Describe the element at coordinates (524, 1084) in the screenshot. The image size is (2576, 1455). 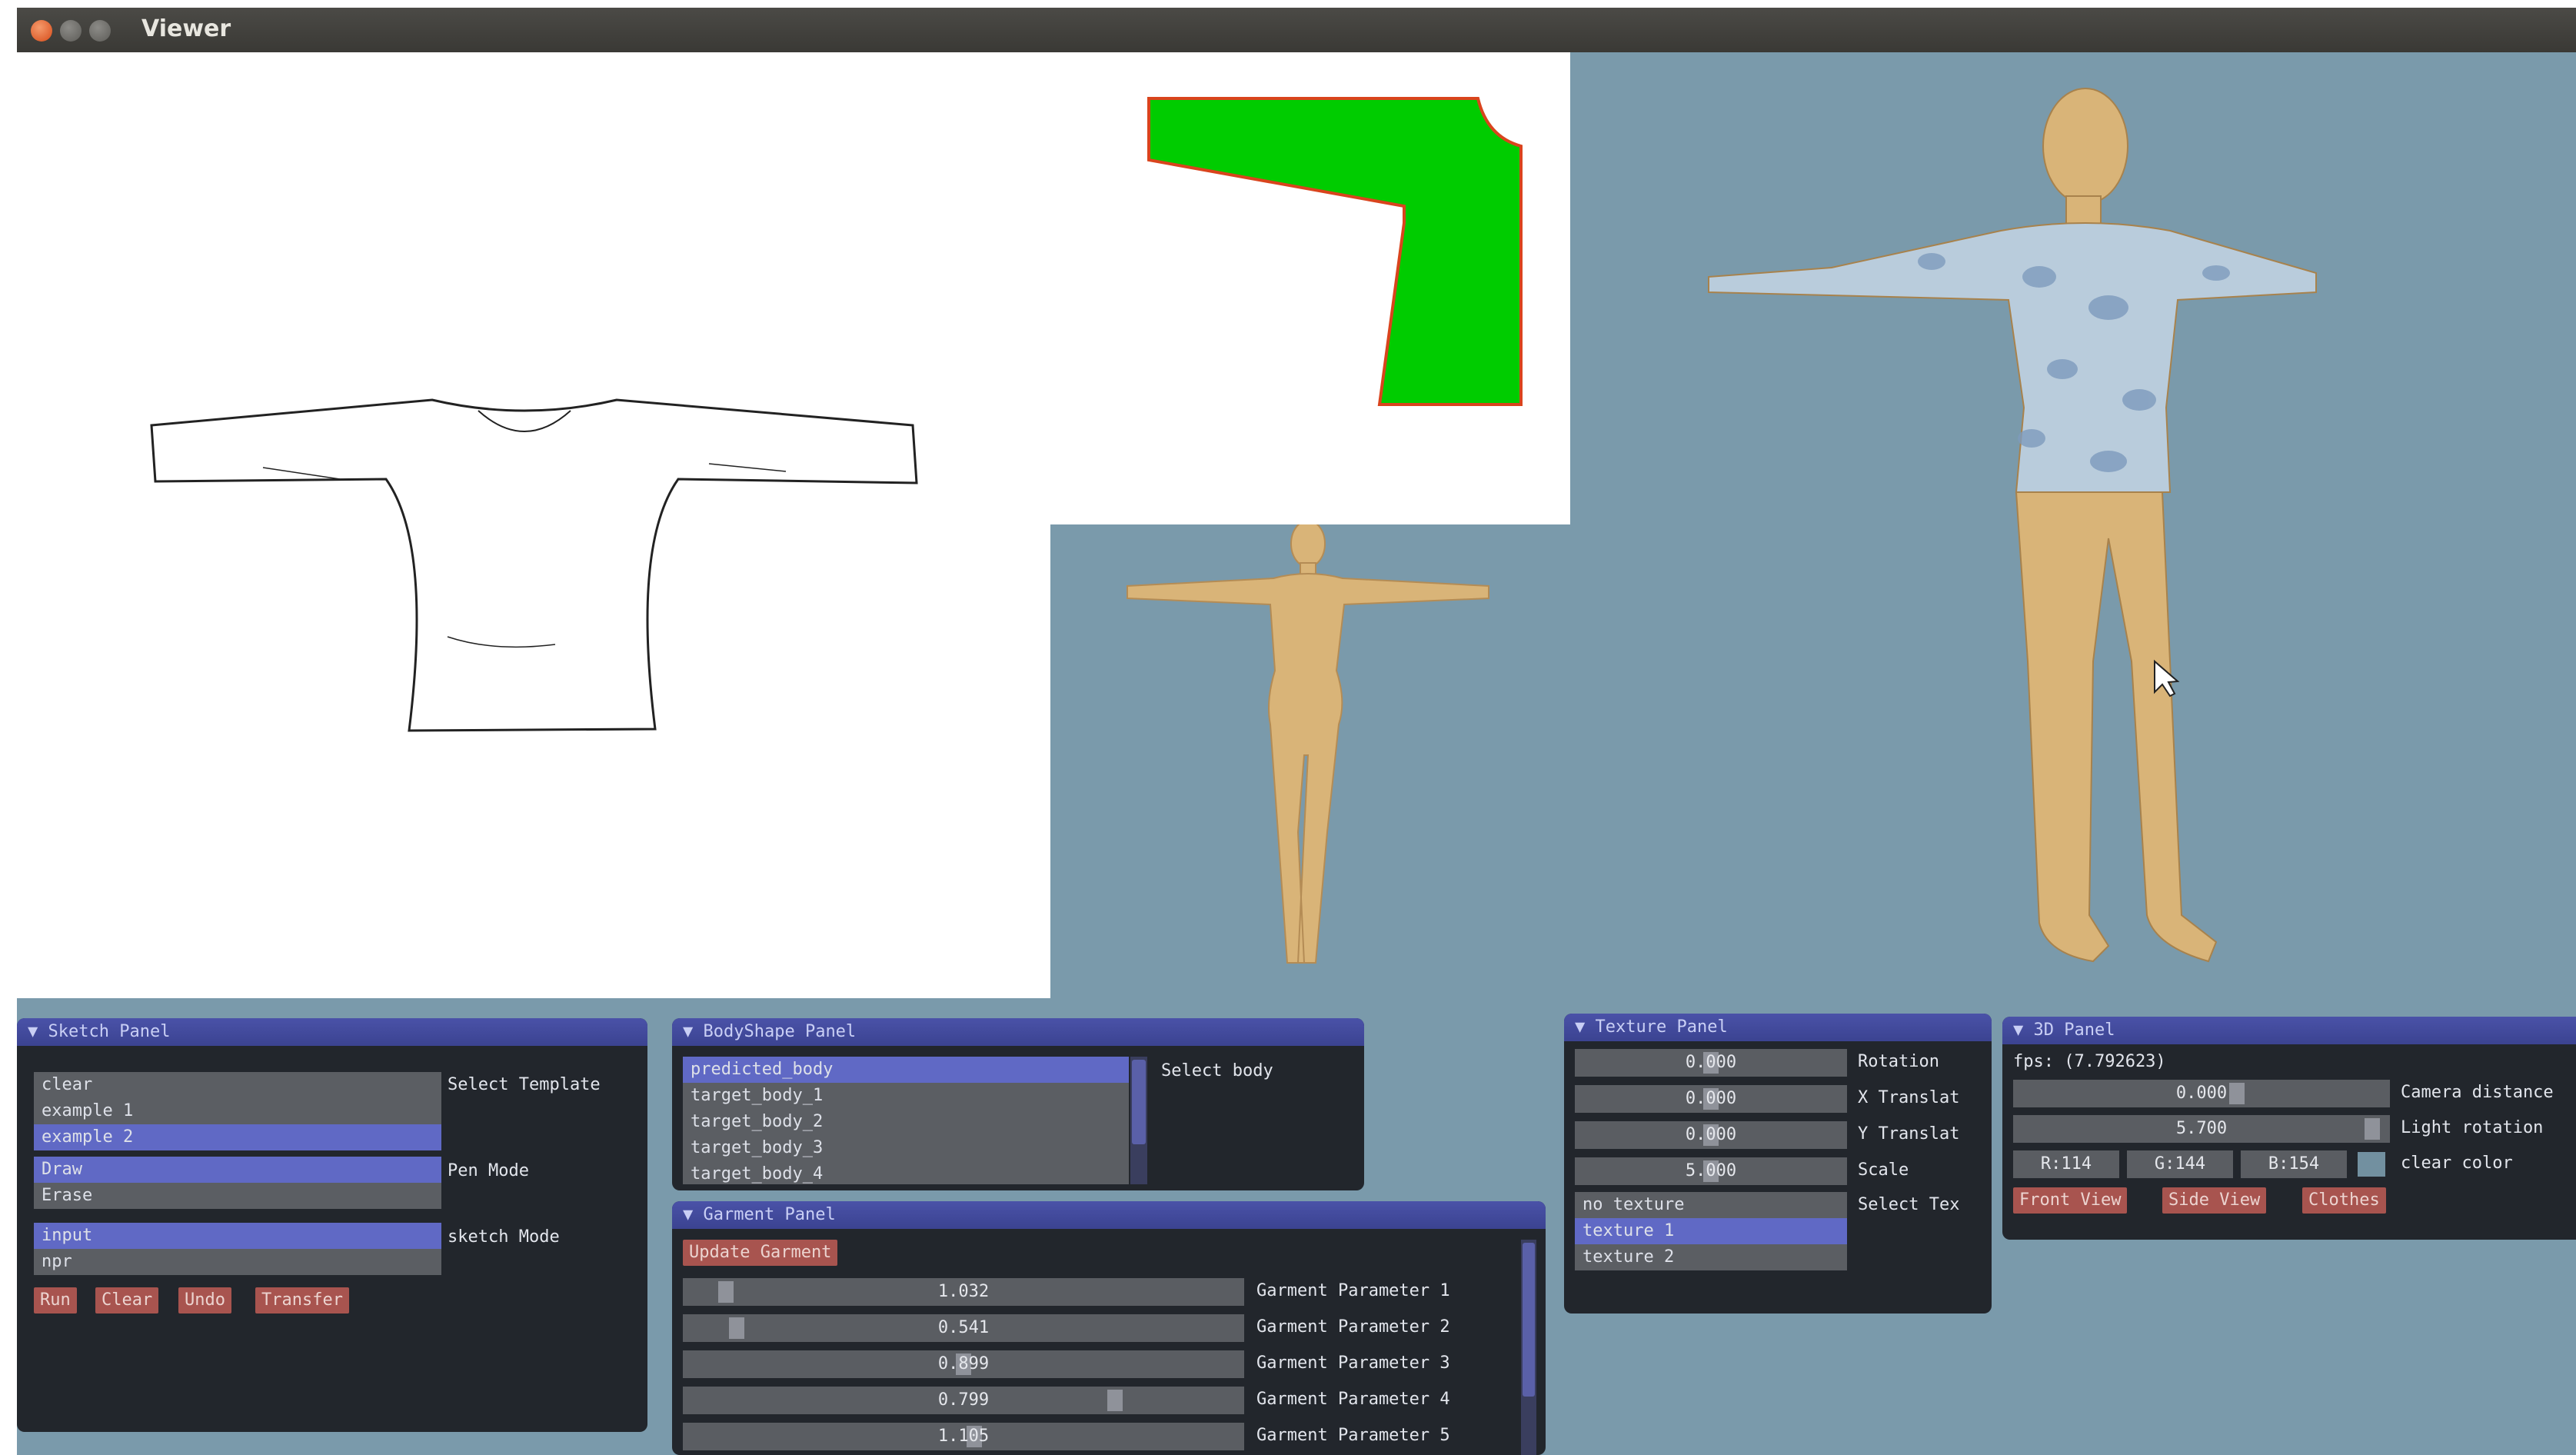
I see `template-label: Select Template` at that location.